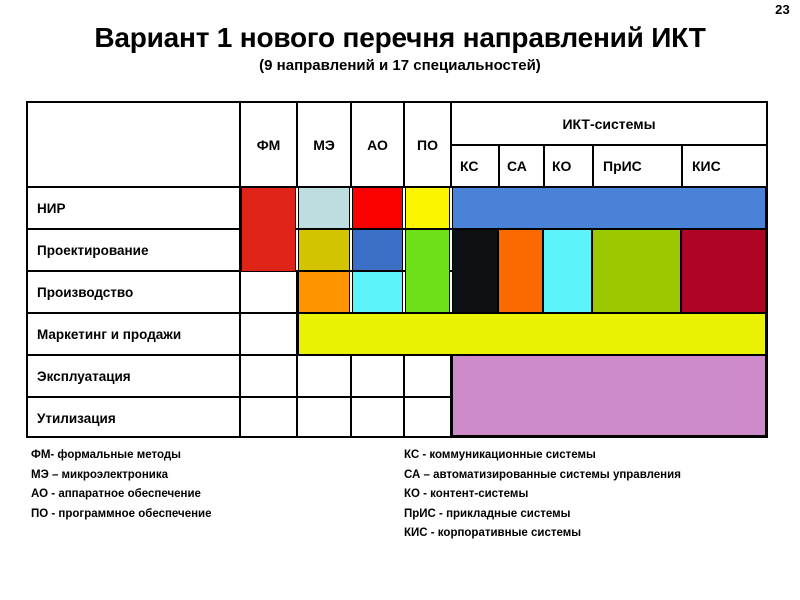  What do you see at coordinates (466, 494) in the screenshot?
I see `legend-item-ko: КО - контент-системы` at bounding box center [466, 494].